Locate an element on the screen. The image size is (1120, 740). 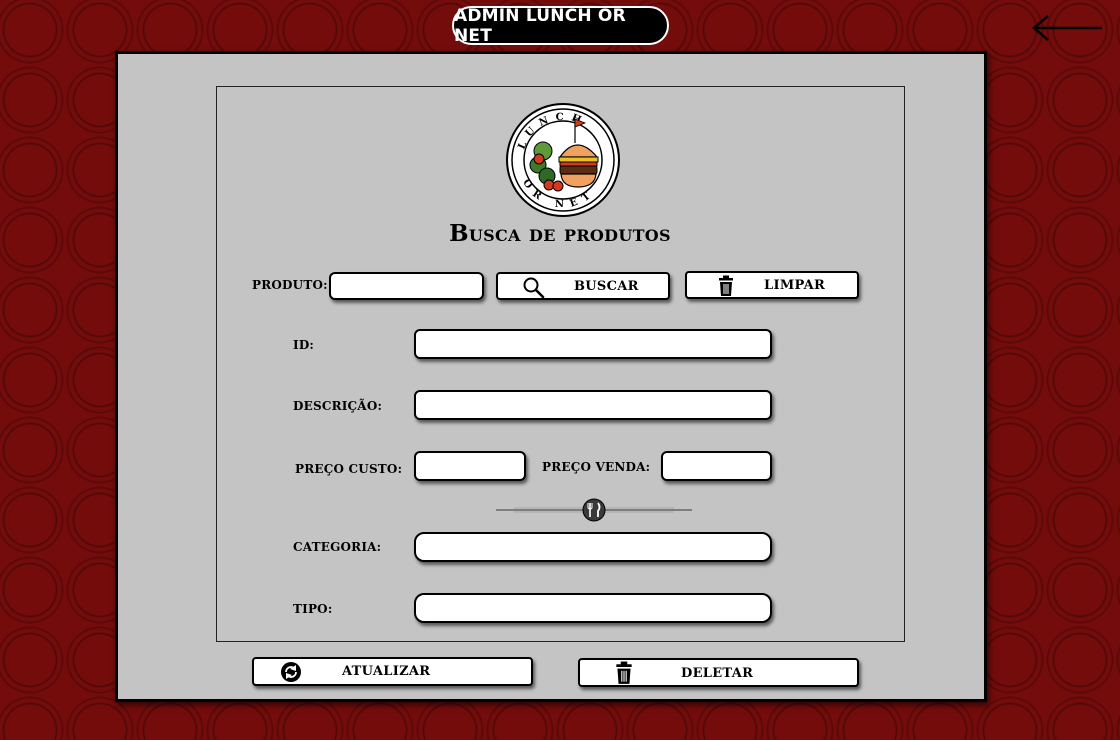
refresh-icon is located at coordinates (291, 672).